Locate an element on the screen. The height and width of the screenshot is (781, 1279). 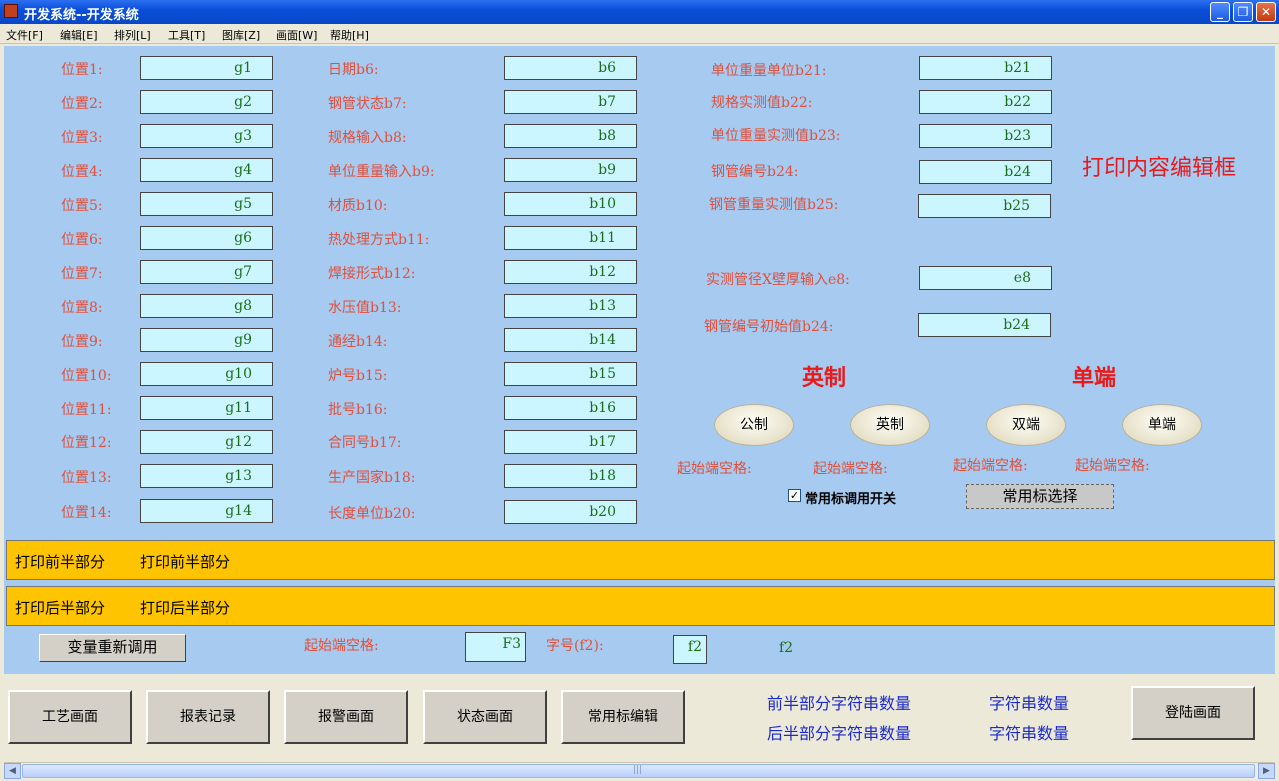
field-label: 批号b16: is located at coordinates (358, 410).